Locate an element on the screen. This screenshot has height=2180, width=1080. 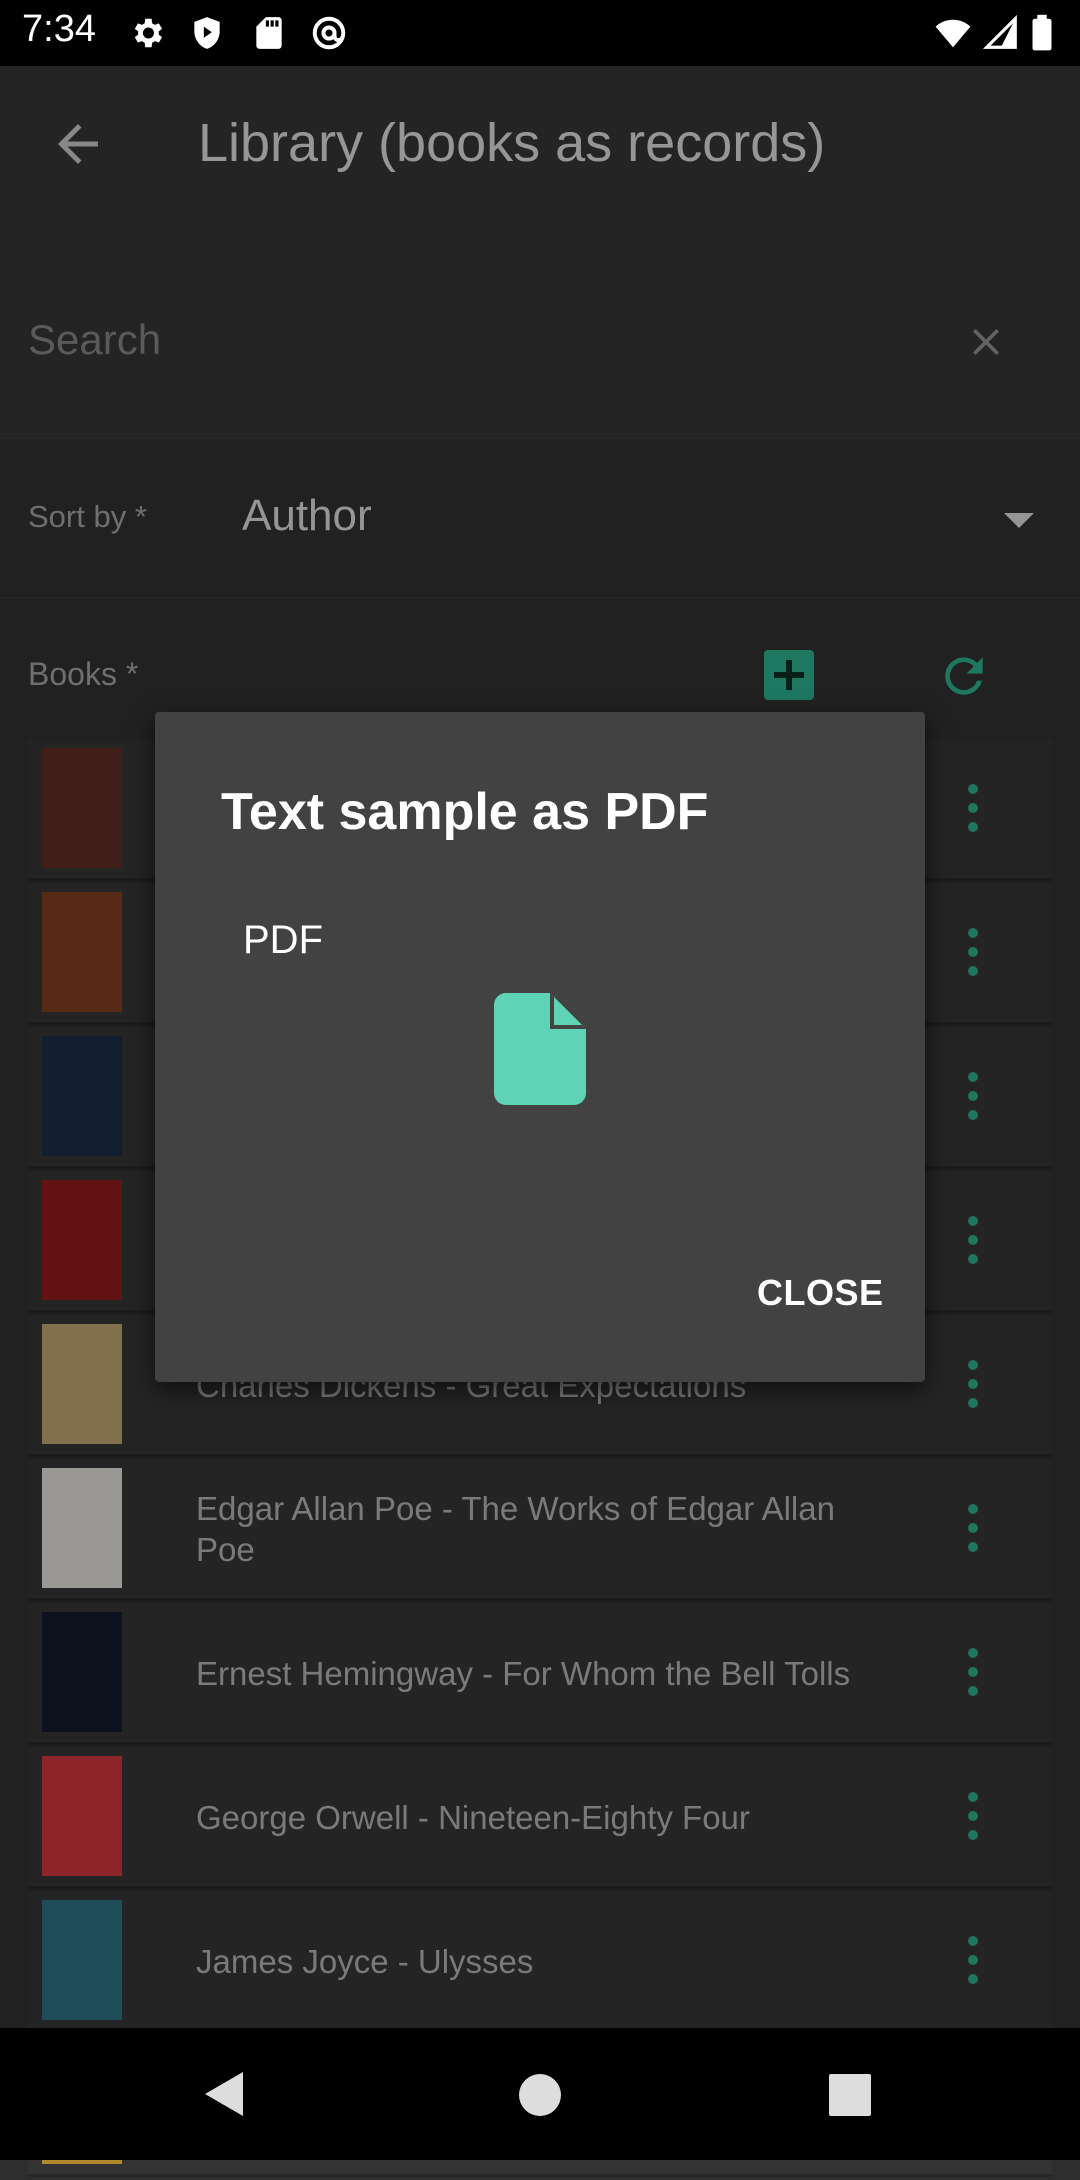
dialog-title: Text sample as PDF is located at coordinates (465, 812).